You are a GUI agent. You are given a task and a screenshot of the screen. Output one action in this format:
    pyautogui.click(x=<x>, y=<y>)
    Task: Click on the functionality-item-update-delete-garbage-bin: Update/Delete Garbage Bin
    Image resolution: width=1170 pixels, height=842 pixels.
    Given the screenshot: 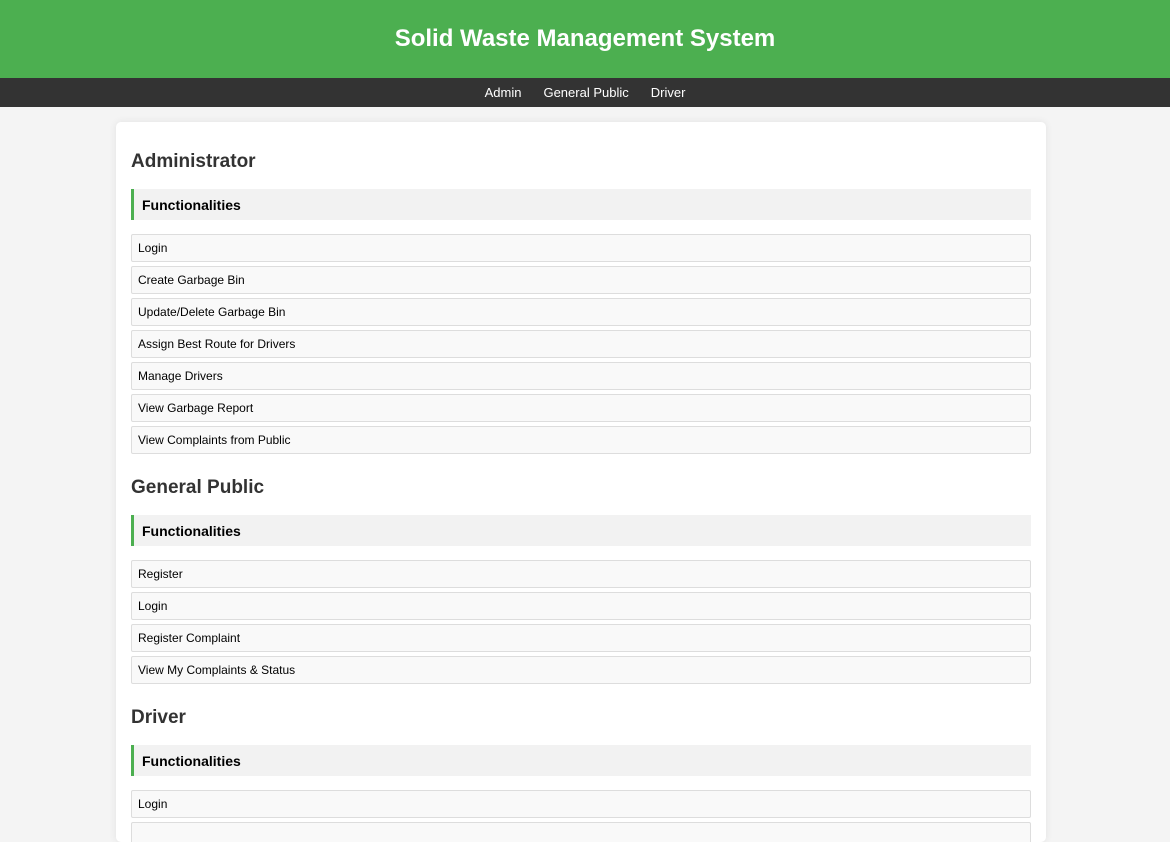 What is the action you would take?
    pyautogui.click(x=581, y=312)
    